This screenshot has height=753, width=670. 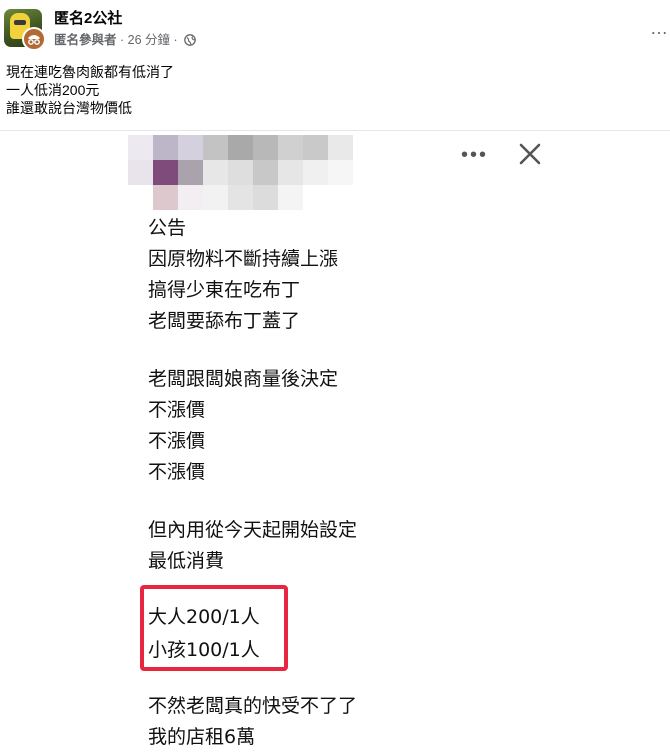 I want to click on post-meta: 匿名參與者 · 26 分鐘 ·, so click(x=125, y=40).